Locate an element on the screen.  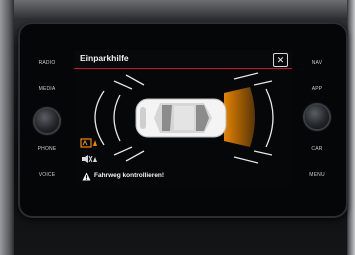
menu-button: MENU is located at coordinates (317, 175).